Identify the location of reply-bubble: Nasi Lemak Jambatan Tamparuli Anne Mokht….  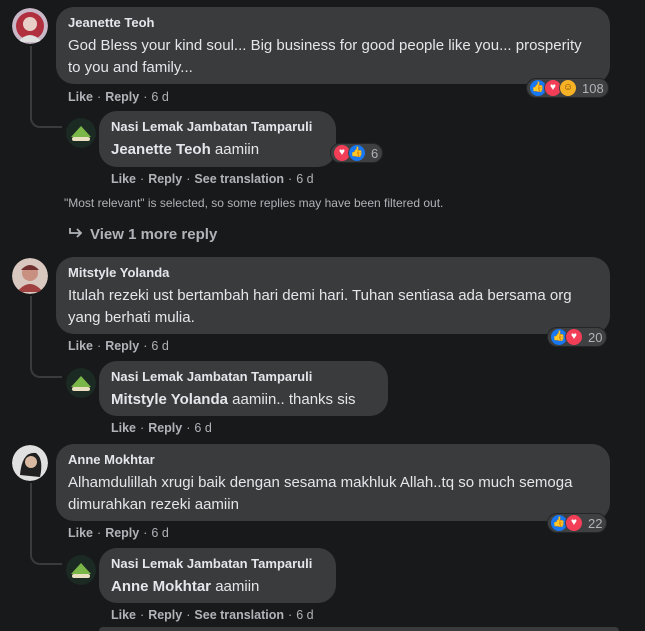
(217, 575).